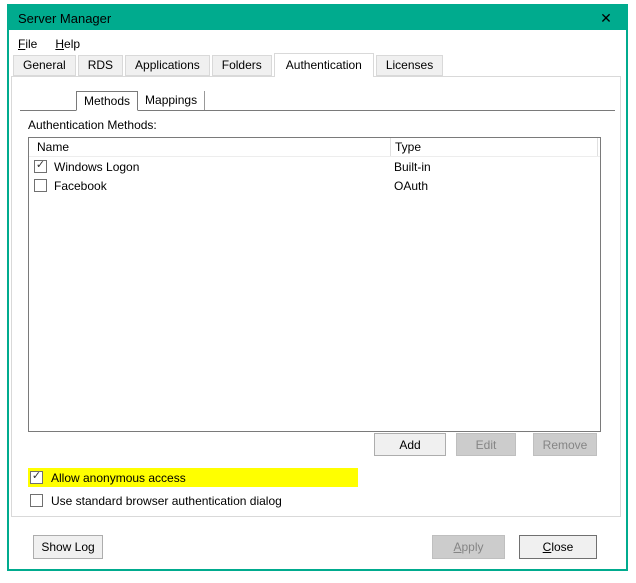 The width and height of the screenshot is (636, 583). What do you see at coordinates (44, 65) in the screenshot?
I see `tab-general: General` at bounding box center [44, 65].